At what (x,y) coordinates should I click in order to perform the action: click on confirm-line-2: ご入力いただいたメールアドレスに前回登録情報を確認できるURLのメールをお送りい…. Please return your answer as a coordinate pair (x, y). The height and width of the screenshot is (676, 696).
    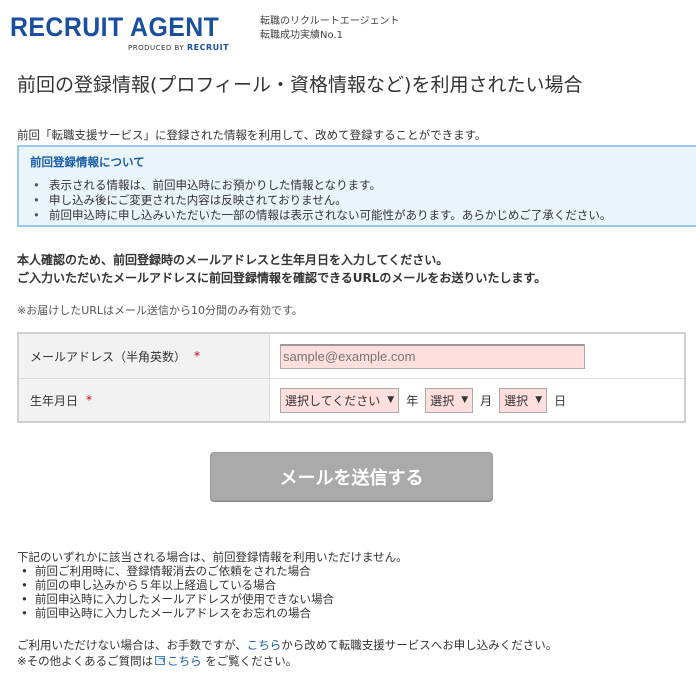
    Looking at the image, I should click on (282, 278).